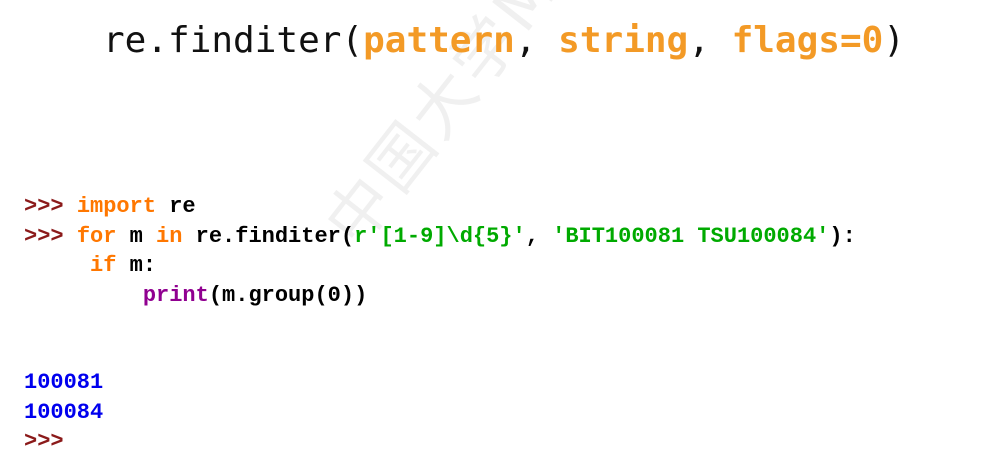  I want to click on repl-prompt-final: >>>, so click(44, 441).